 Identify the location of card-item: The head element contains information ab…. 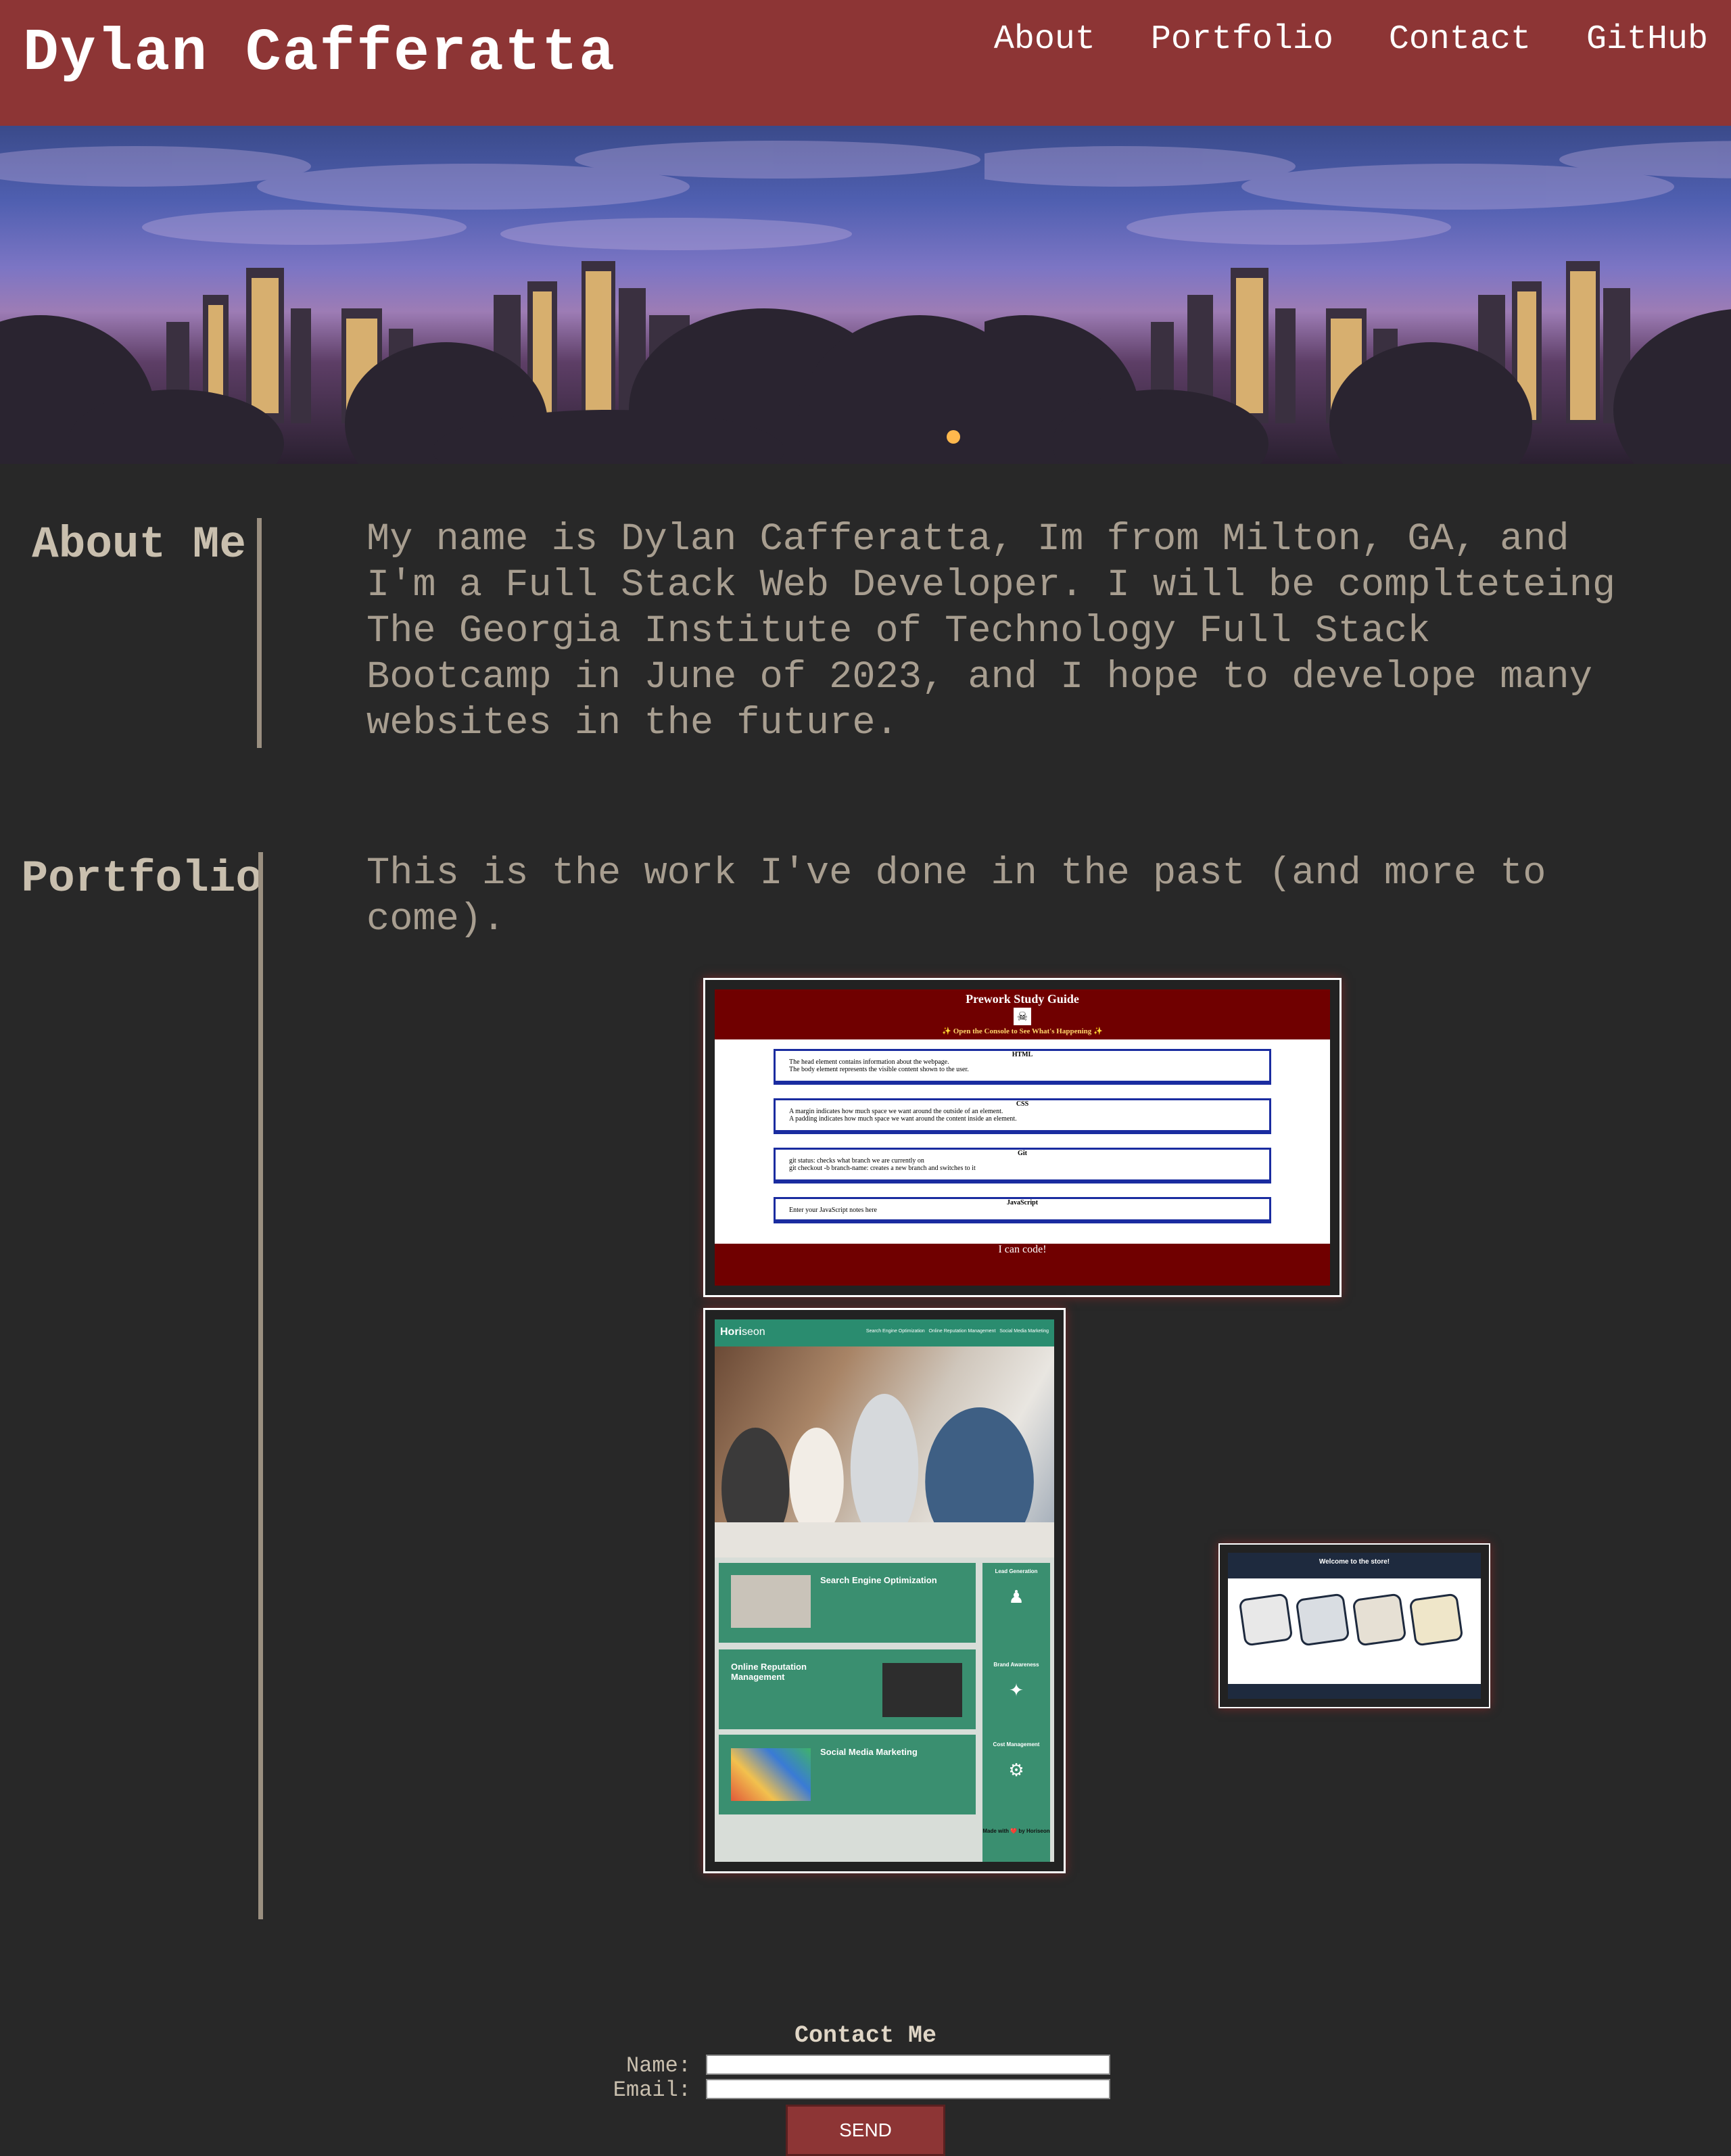
(869, 1062).